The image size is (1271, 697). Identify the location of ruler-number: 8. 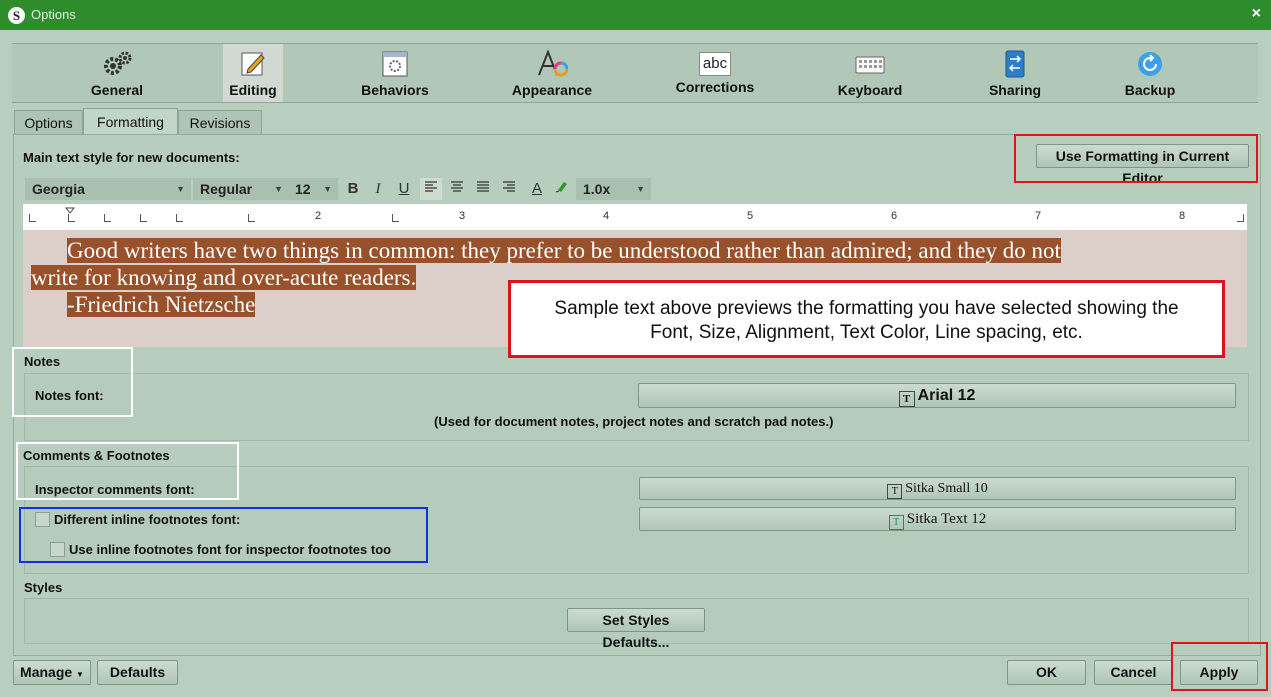
(1182, 216).